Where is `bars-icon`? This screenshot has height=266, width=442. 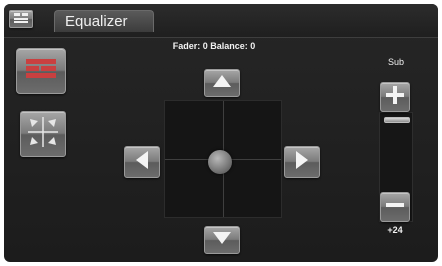
bars-icon is located at coordinates (41, 71).